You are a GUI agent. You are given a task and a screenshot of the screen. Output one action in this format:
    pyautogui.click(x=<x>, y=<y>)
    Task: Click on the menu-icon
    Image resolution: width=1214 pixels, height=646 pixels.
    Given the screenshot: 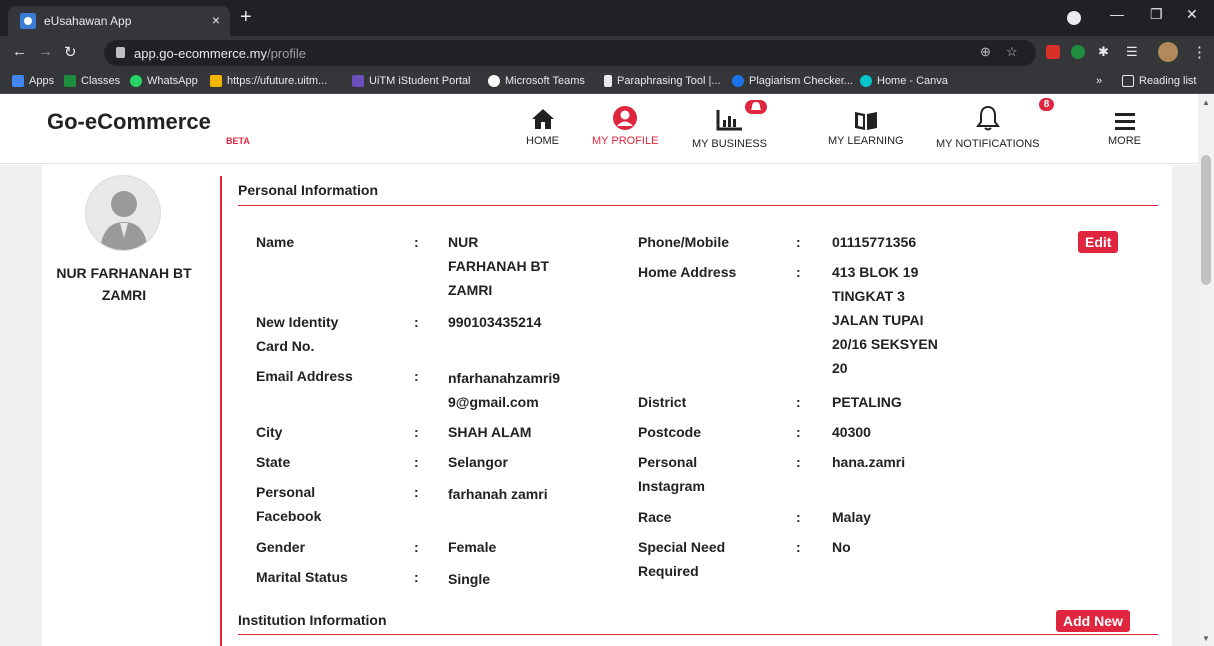 What is the action you would take?
    pyautogui.click(x=1125, y=117)
    